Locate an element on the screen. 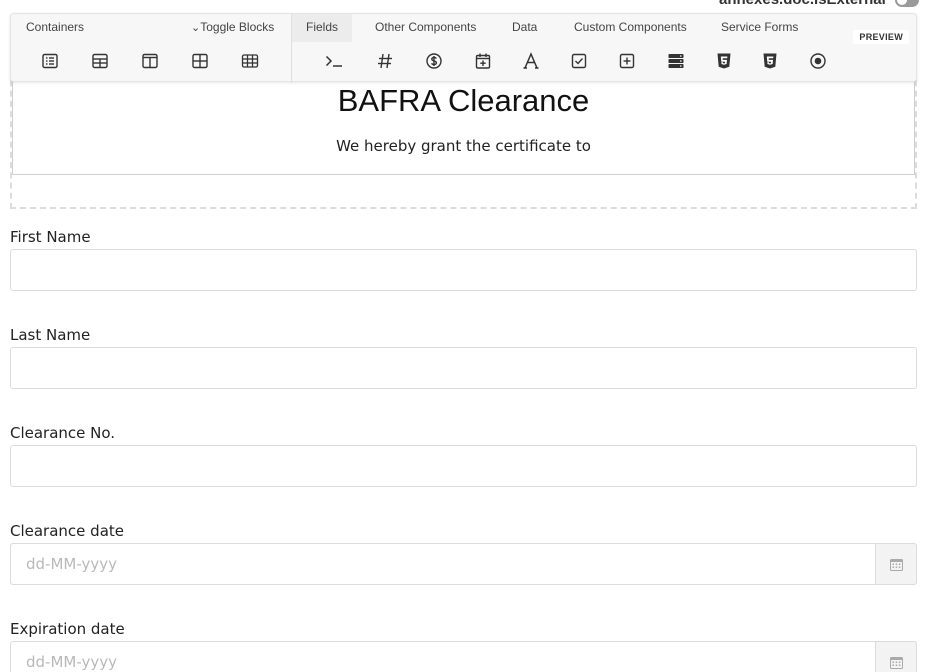  tab-service-forms: Service Forms is located at coordinates (759, 28).